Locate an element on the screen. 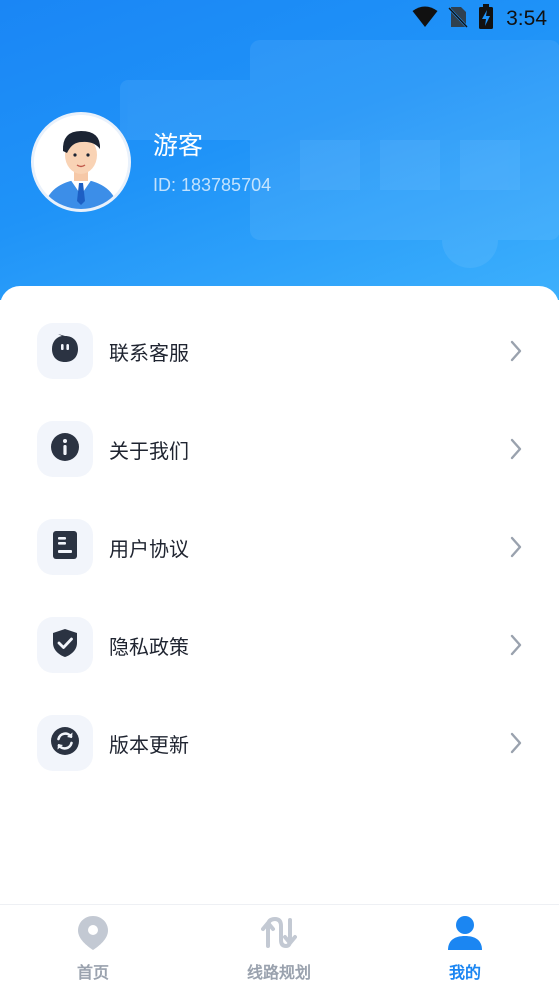 The width and height of the screenshot is (559, 995). route-icon is located at coordinates (279, 935).